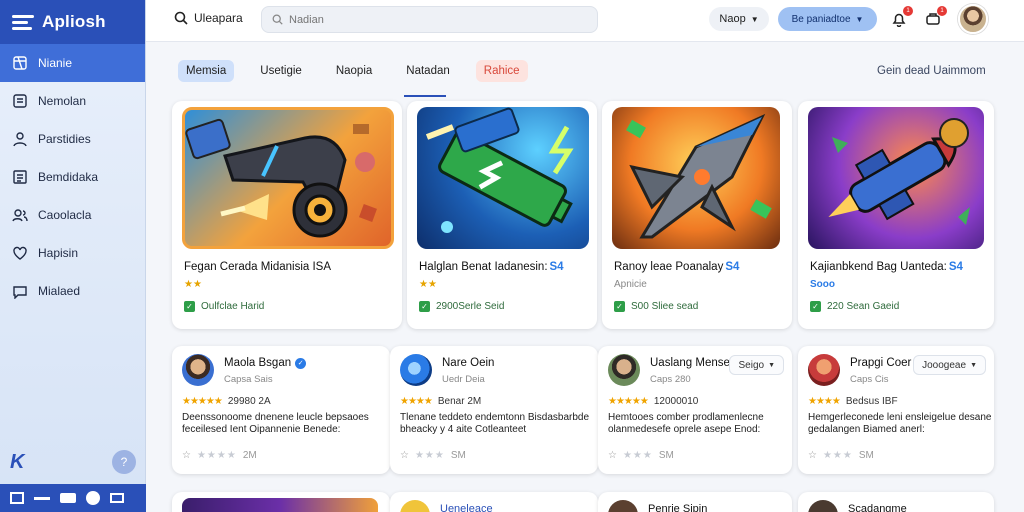 The image size is (1024, 512). What do you see at coordinates (935, 17) in the screenshot?
I see `cart-button: 1` at bounding box center [935, 17].